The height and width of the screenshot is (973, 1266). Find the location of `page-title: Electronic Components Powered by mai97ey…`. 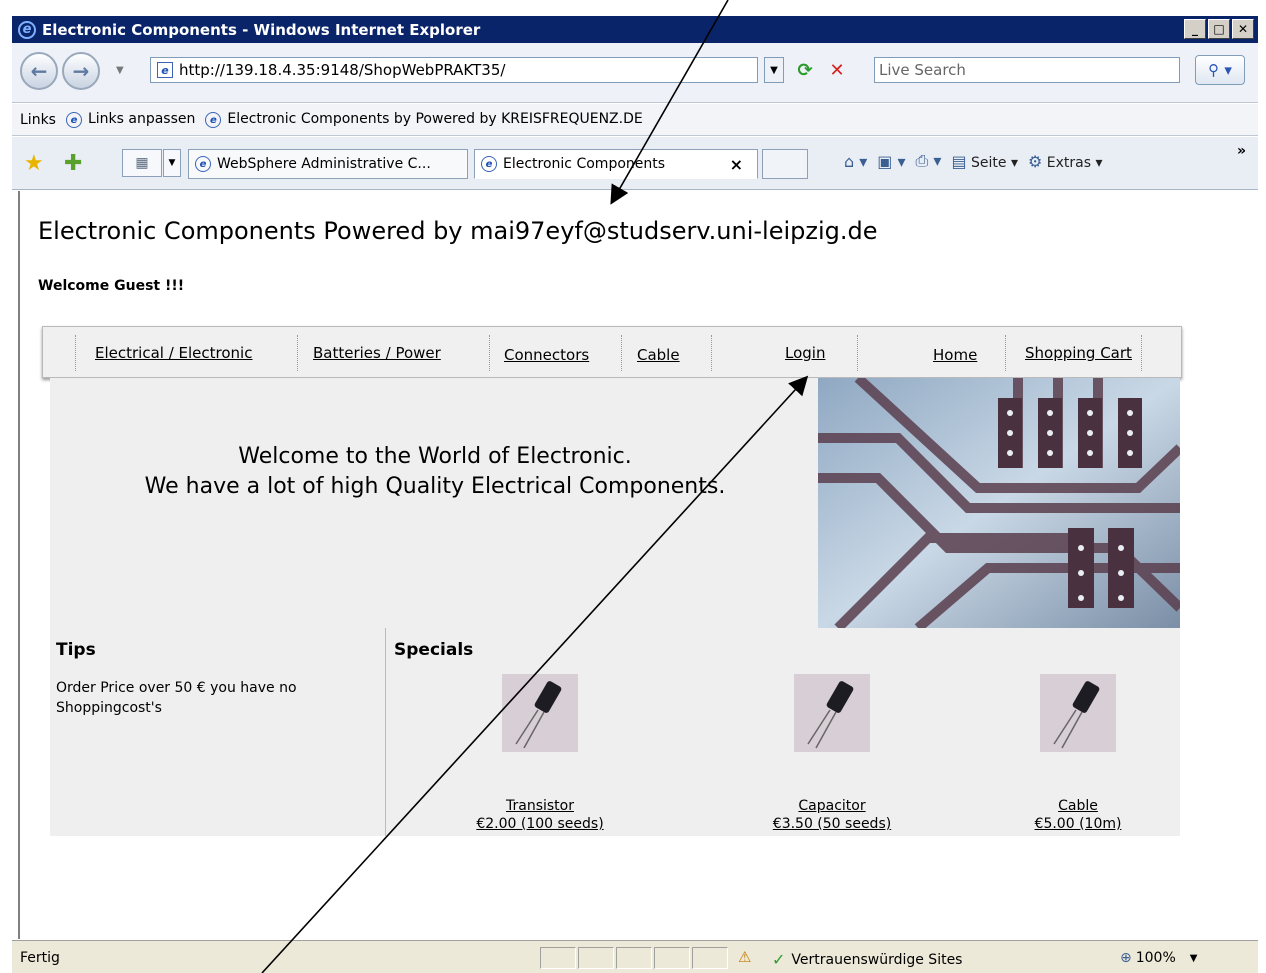

page-title: Electronic Components Powered by mai97ey… is located at coordinates (458, 231).